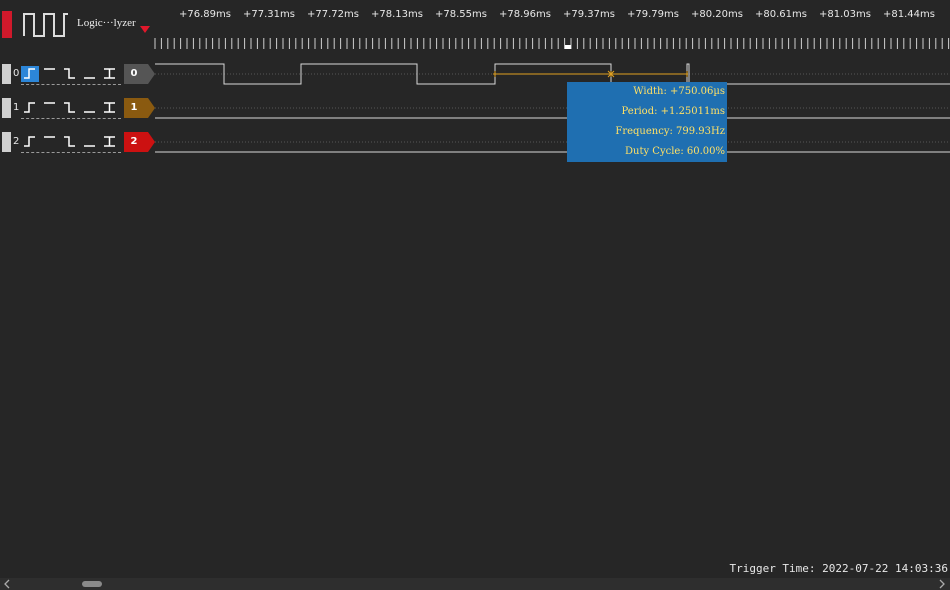 The image size is (950, 590). Describe the element at coordinates (495, 74) in the screenshot. I see `measure-marker-start` at that location.